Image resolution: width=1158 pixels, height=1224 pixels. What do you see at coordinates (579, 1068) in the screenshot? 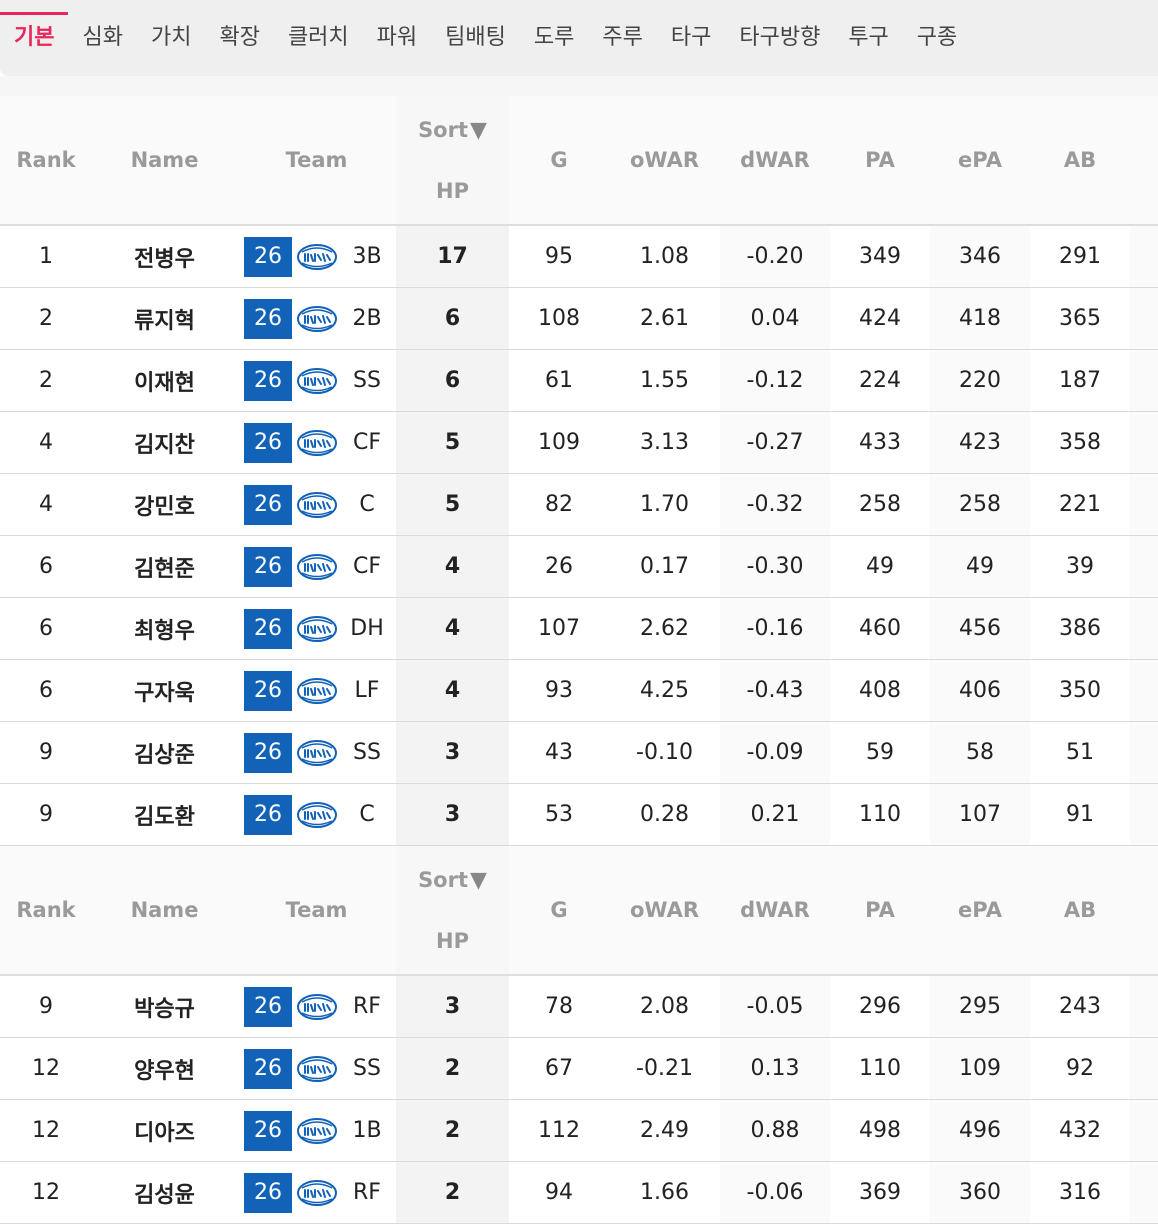
I see `table-row: 12 양우현 26 SS 2 67 -0.21 0.13 110 109 92` at bounding box center [579, 1068].